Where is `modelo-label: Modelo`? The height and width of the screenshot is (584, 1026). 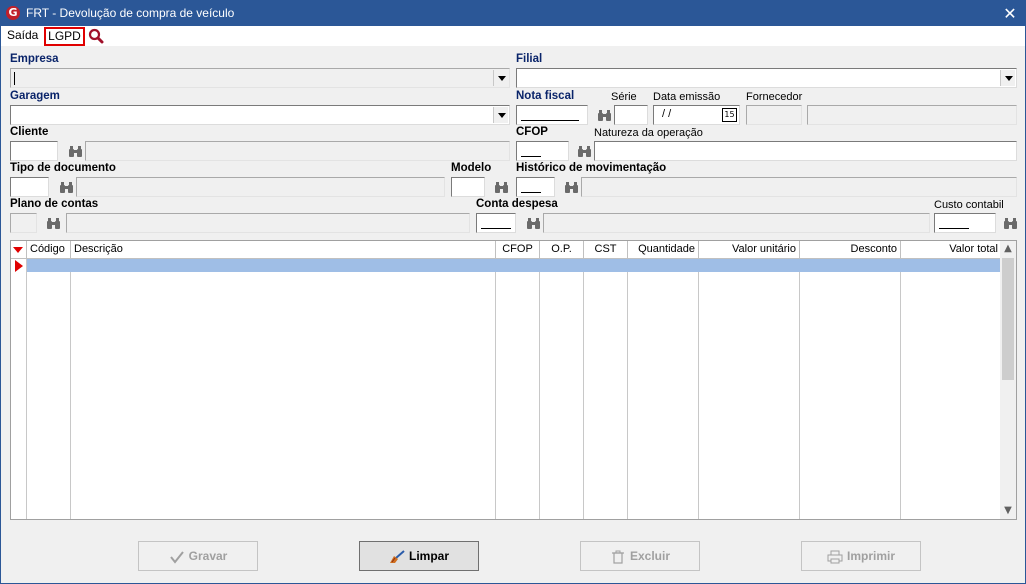
modelo-label: Modelo is located at coordinates (471, 168).